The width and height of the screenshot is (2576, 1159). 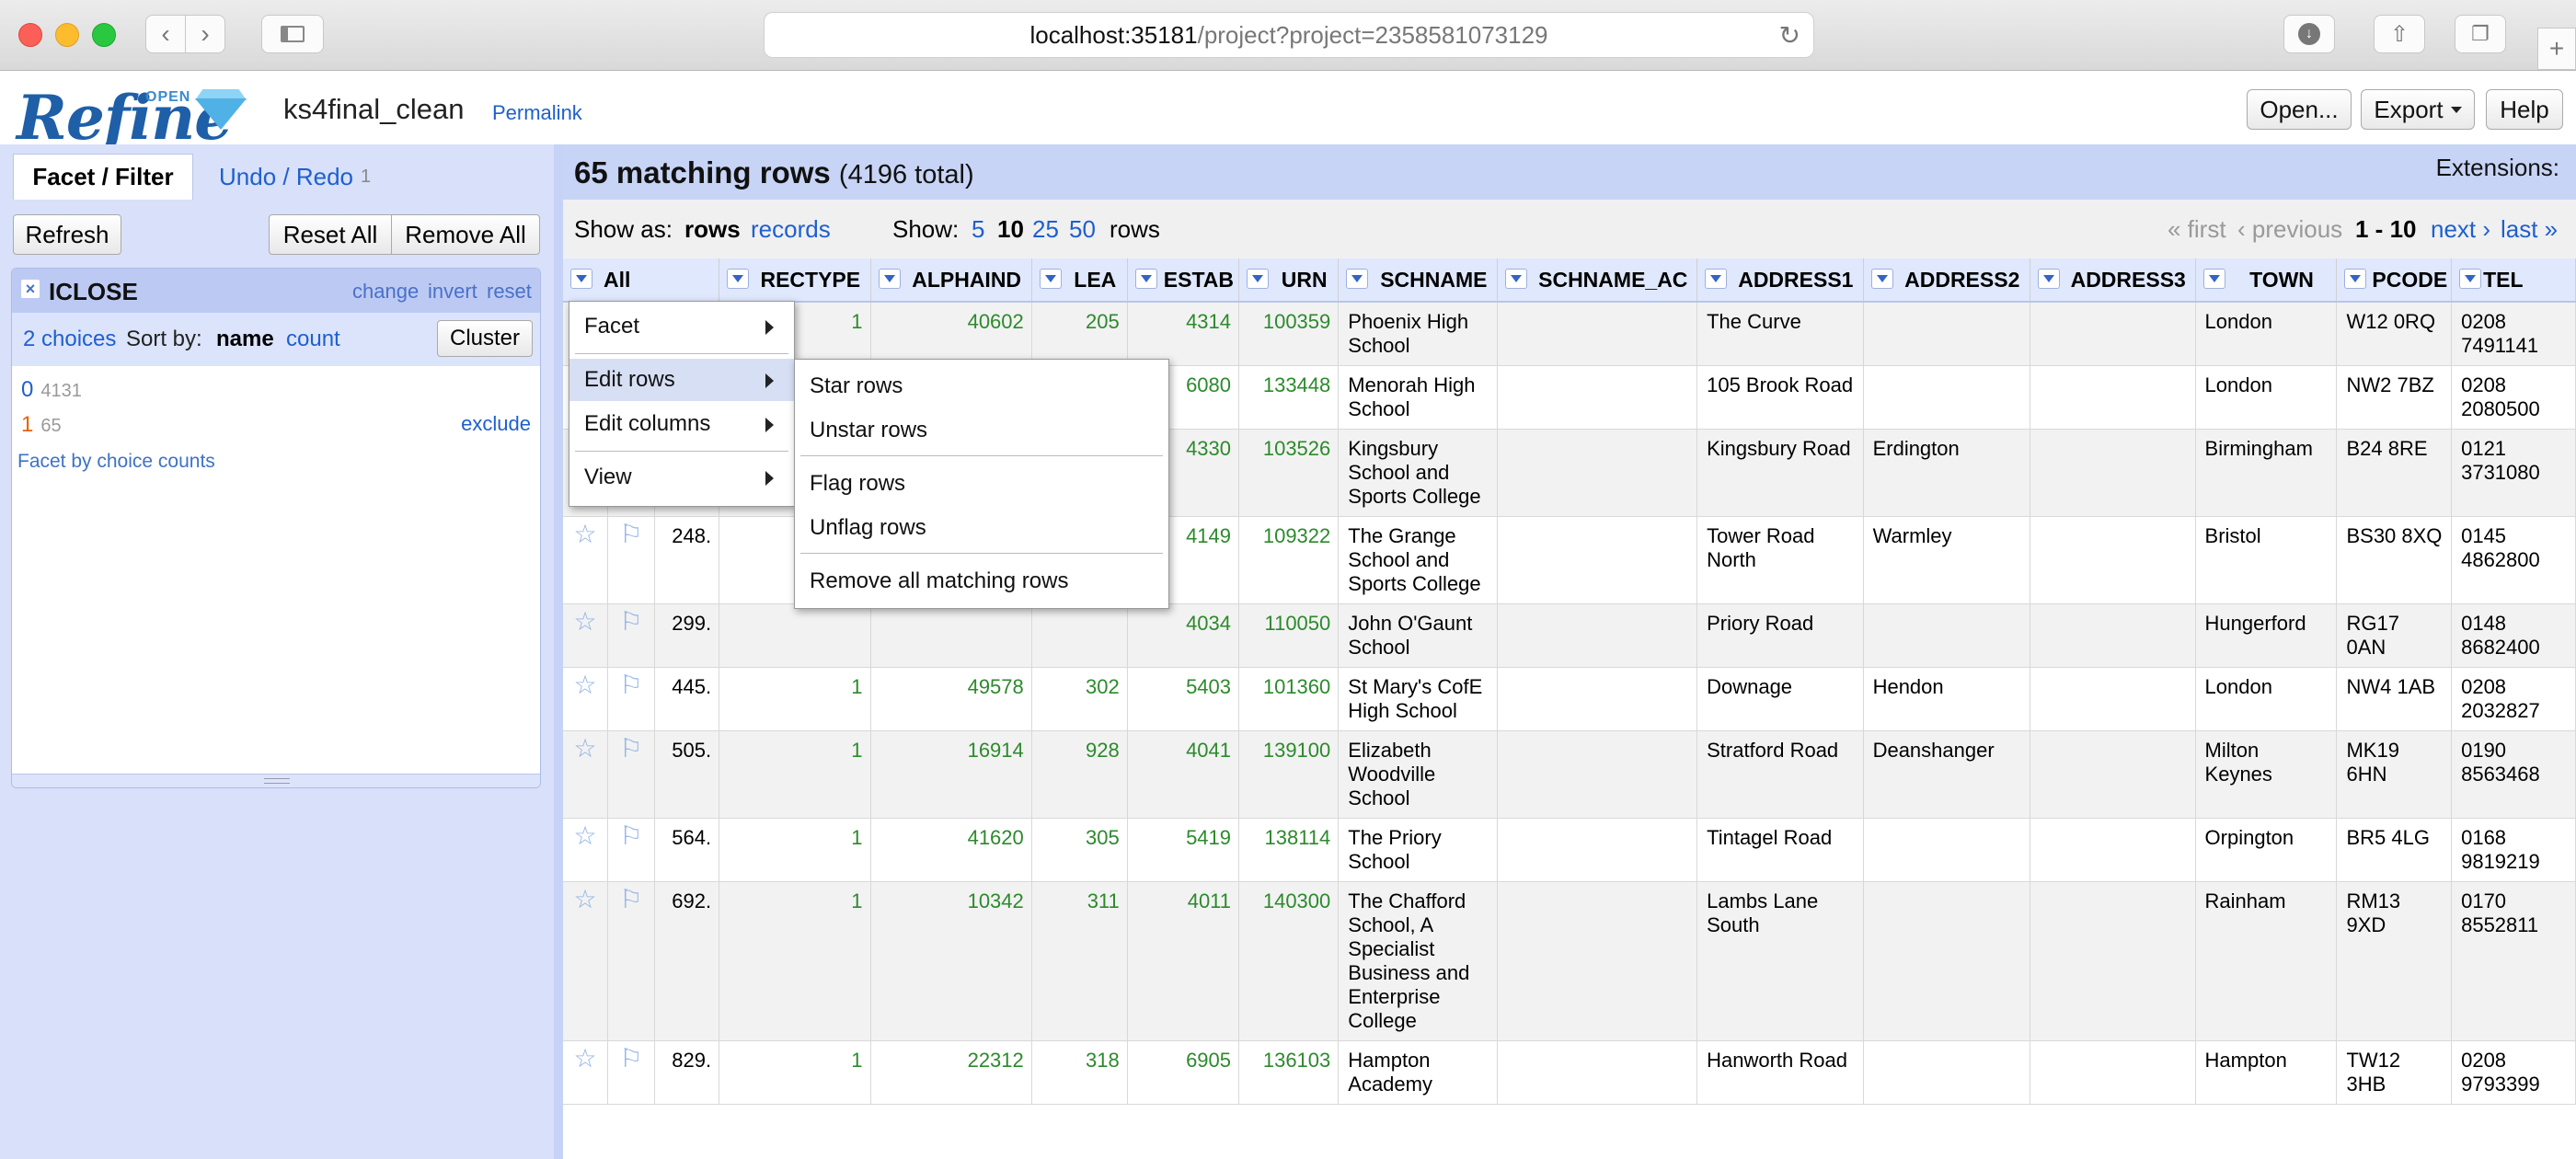 What do you see at coordinates (373, 109) in the screenshot?
I see `project-name: ks4final_clean` at bounding box center [373, 109].